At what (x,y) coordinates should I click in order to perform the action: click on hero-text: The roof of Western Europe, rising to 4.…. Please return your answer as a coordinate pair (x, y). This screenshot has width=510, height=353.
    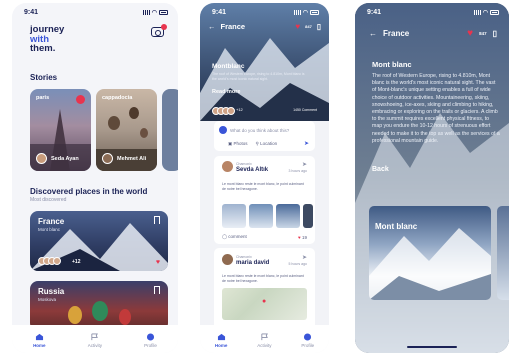
    Looking at the image, I should click on (258, 76).